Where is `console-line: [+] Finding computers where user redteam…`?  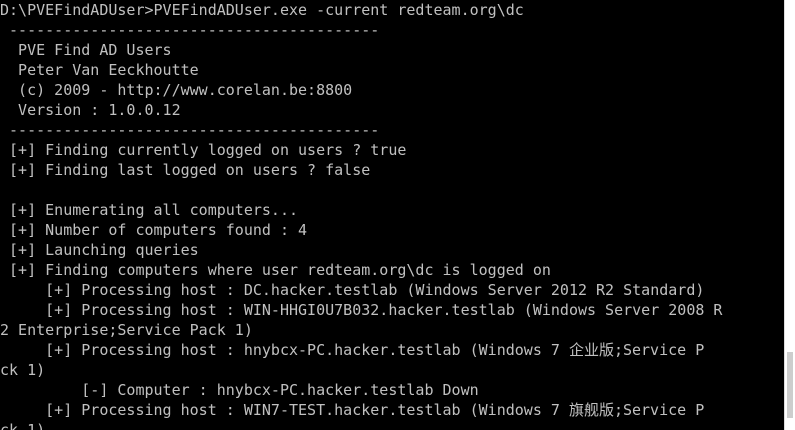
console-line: [+] Finding computers where user redteam… is located at coordinates (275, 270).